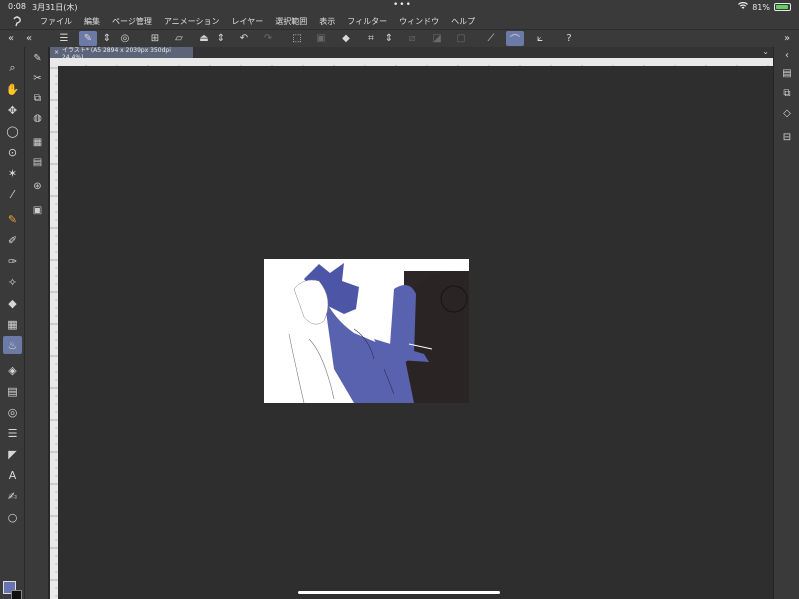  I want to click on collapse-left-icon: «, so click(11, 38).